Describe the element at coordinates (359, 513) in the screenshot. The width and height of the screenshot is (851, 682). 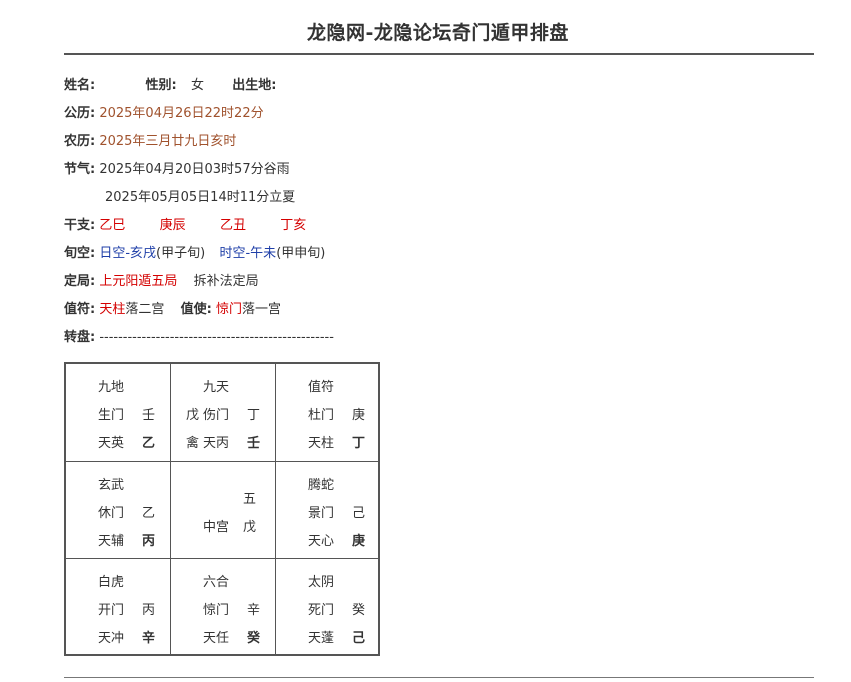
I see `palace-6-door-stem: 己` at that location.